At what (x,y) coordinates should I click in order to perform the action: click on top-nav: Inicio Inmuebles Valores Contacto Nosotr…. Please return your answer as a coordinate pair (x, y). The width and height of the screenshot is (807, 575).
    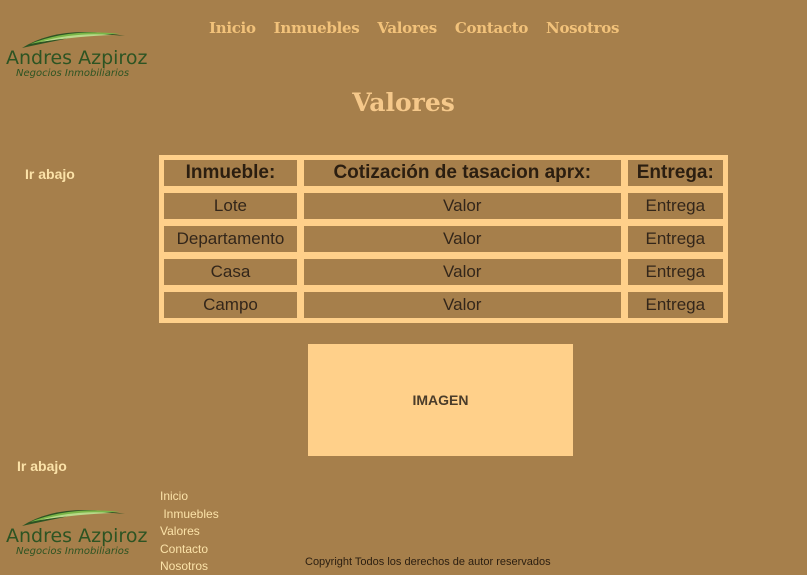
    Looking at the image, I should click on (423, 28).